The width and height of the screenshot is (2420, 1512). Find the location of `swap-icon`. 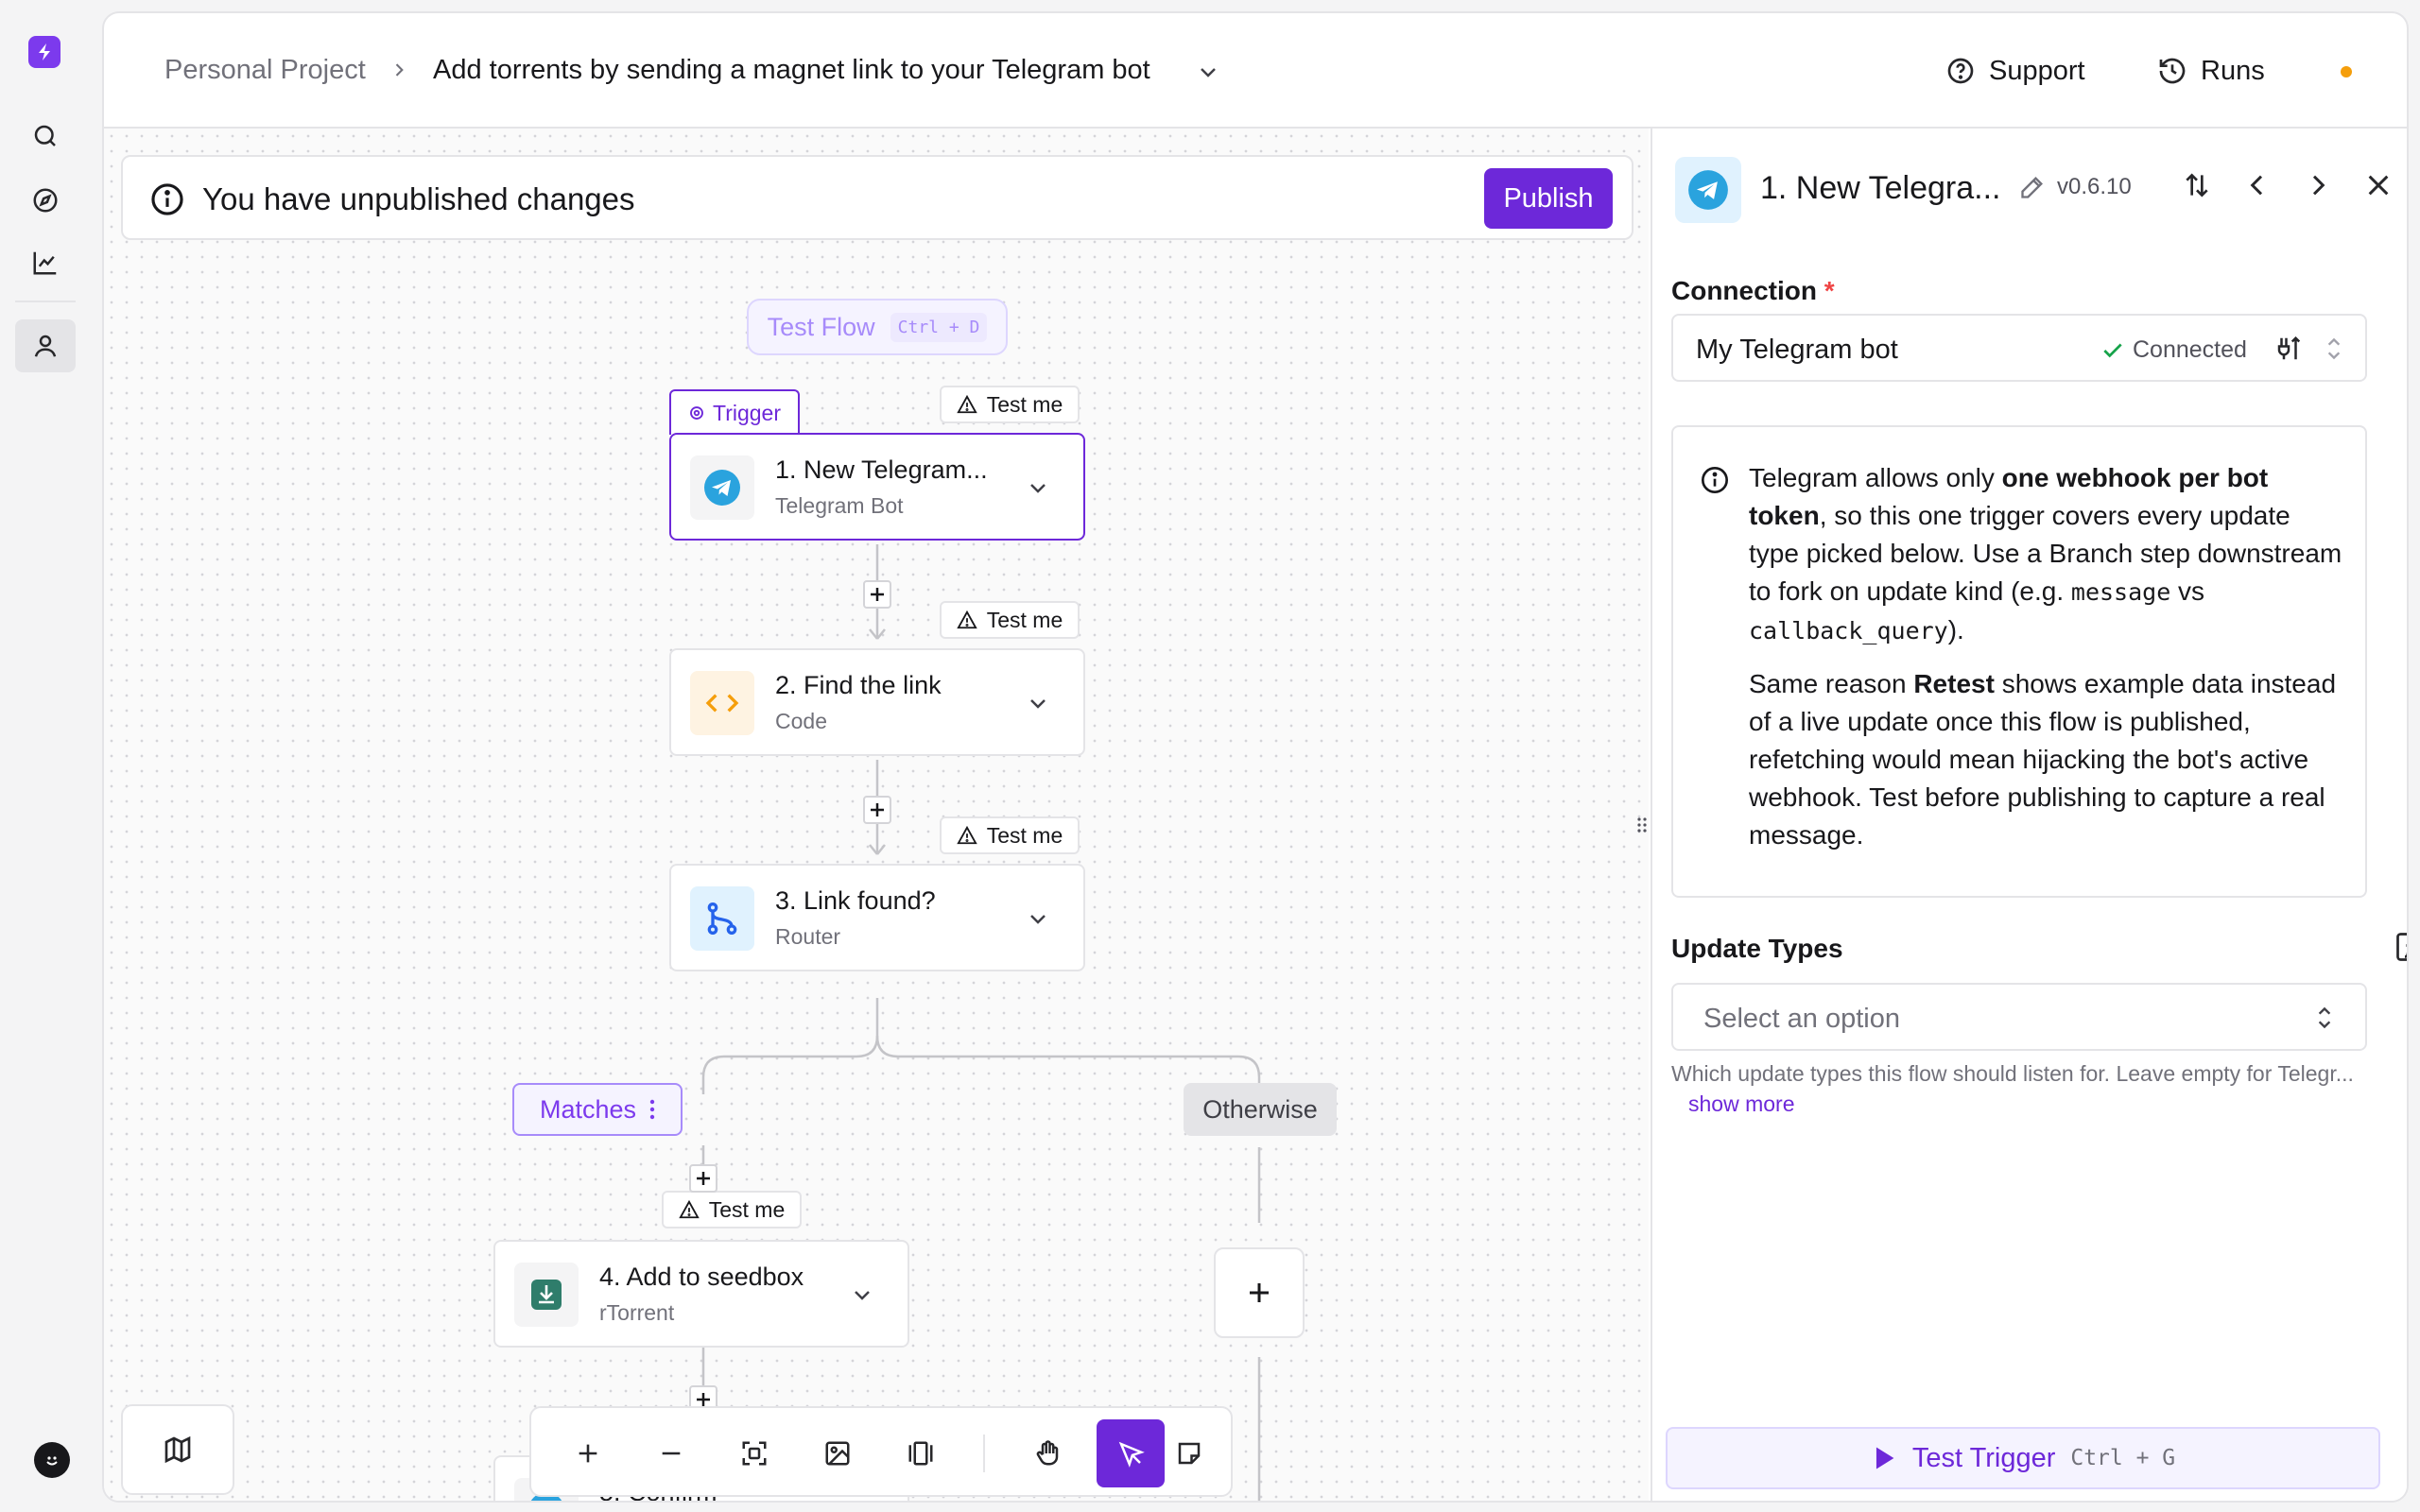

swap-icon is located at coordinates (2197, 185).